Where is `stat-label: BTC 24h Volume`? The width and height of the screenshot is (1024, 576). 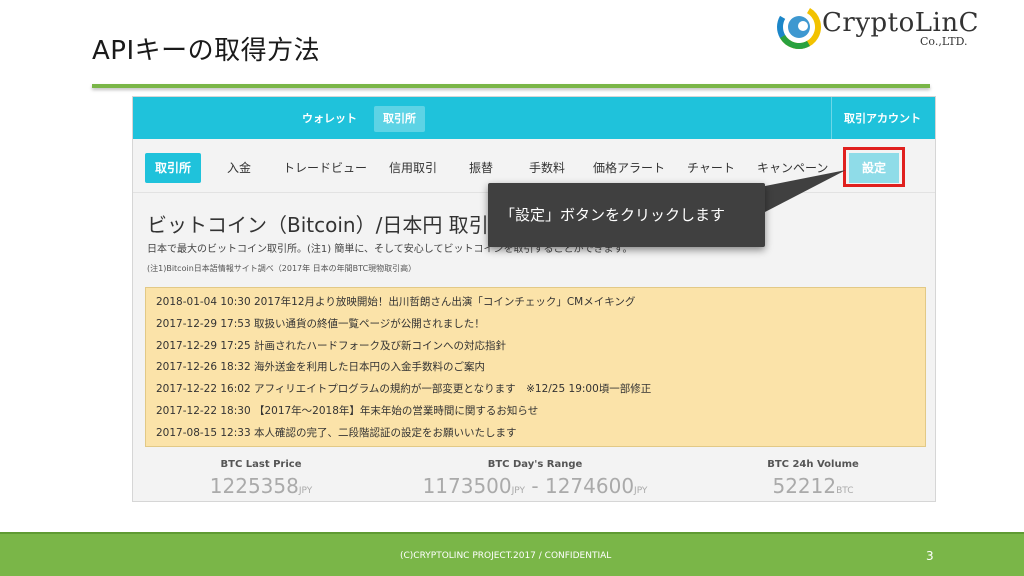 stat-label: BTC 24h Volume is located at coordinates (813, 464).